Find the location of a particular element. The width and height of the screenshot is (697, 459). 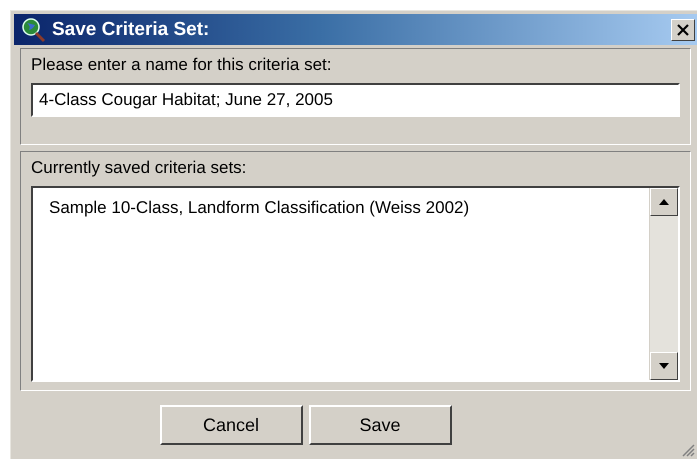

globe-magnifier-icon is located at coordinates (33, 29).